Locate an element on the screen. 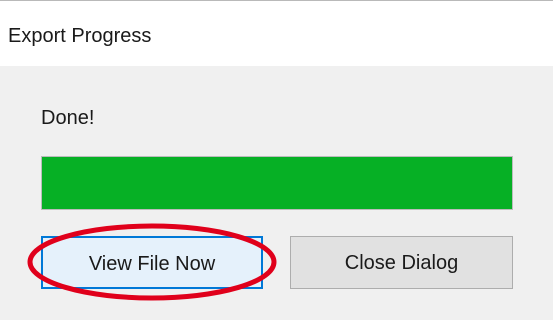 This screenshot has height=320, width=553. view-file-now-button: View File Now is located at coordinates (152, 262).